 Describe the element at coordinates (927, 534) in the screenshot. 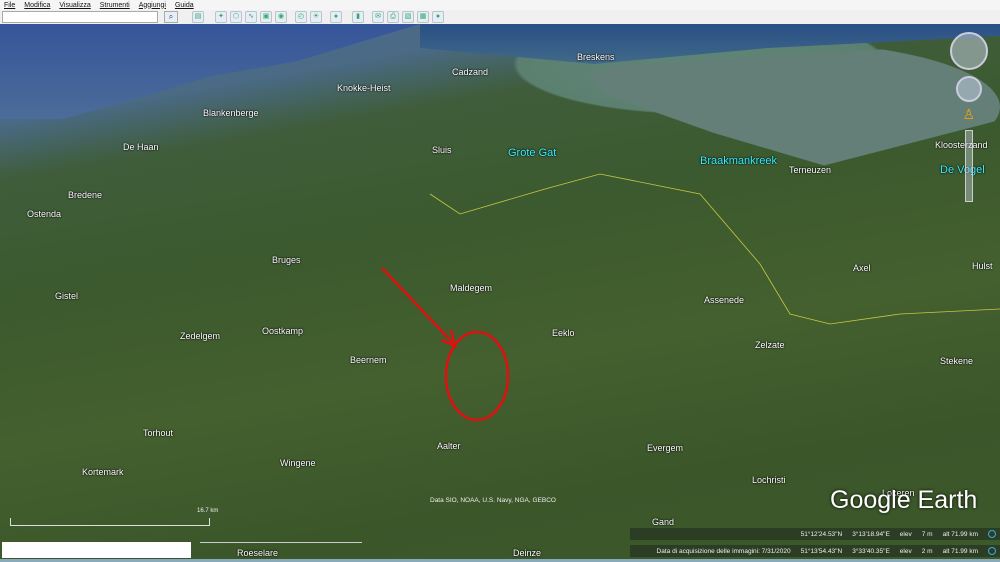

I see `elevation: 7 m` at that location.